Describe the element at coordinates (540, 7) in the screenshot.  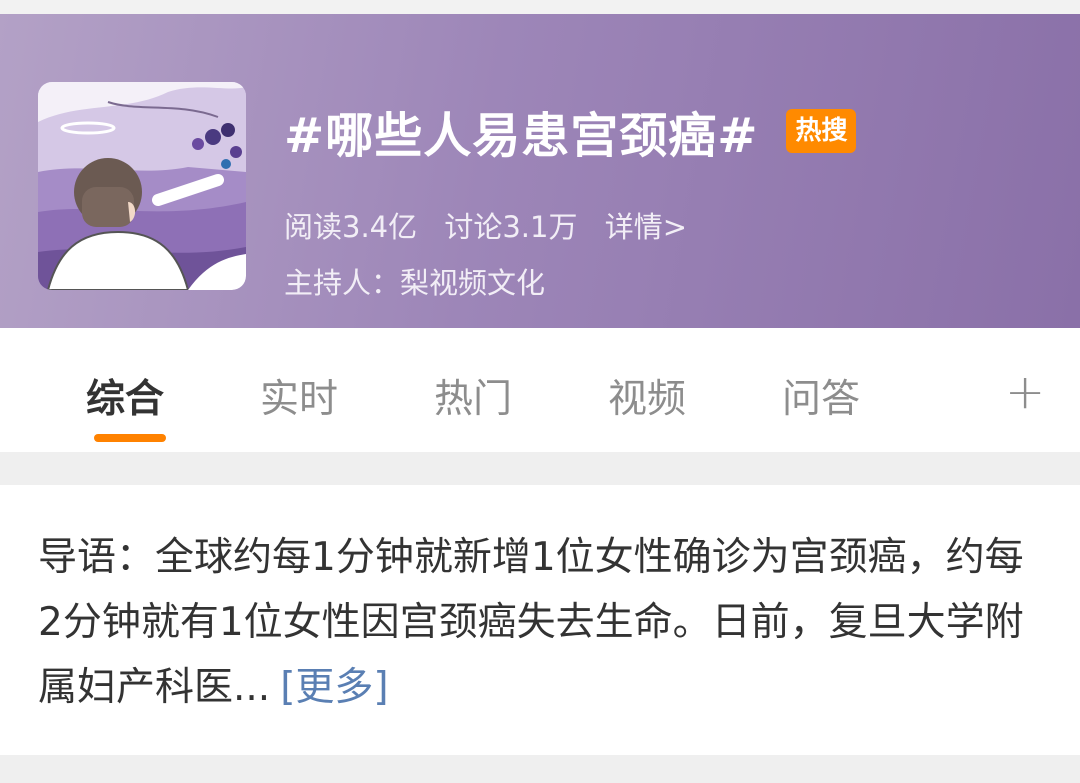
I see `status-strip` at that location.